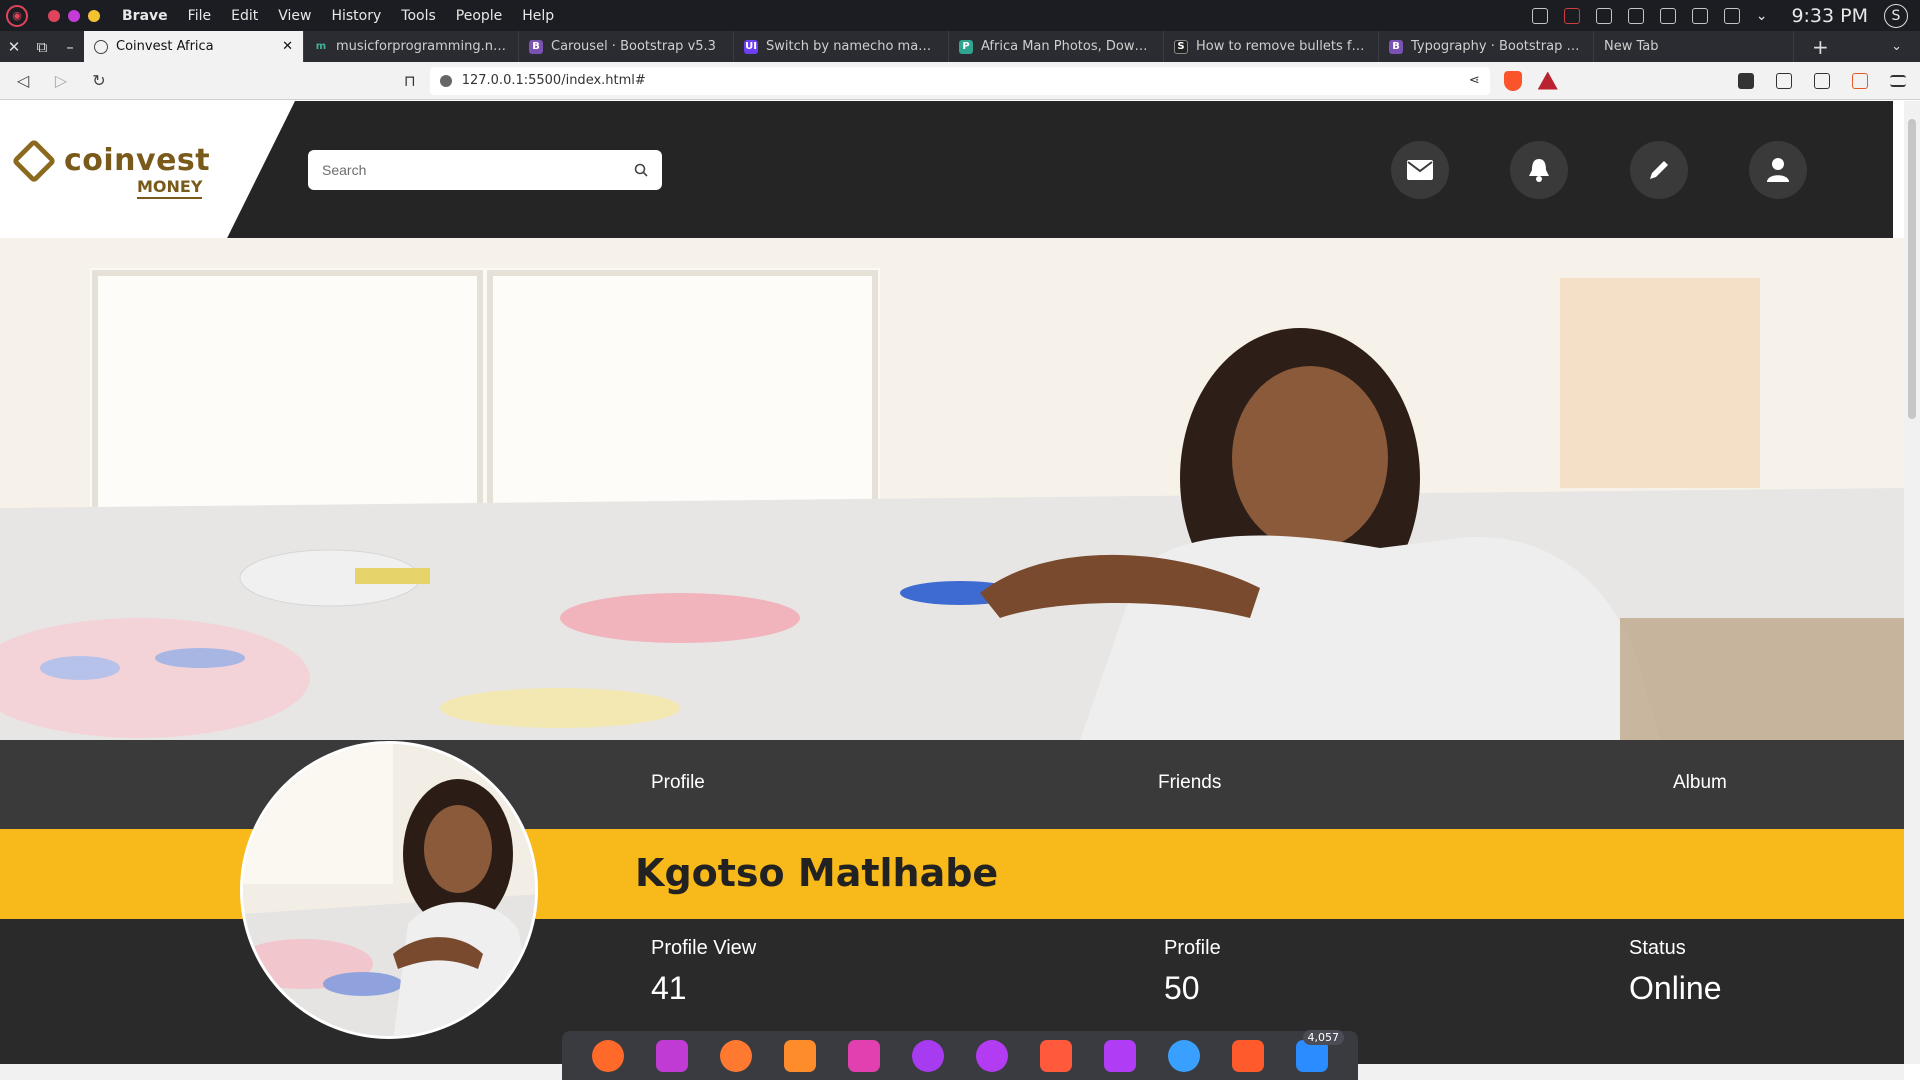 Image resolution: width=1920 pixels, height=1080 pixels. Describe the element at coordinates (101, 46) in the screenshot. I see `globe-icon` at that location.